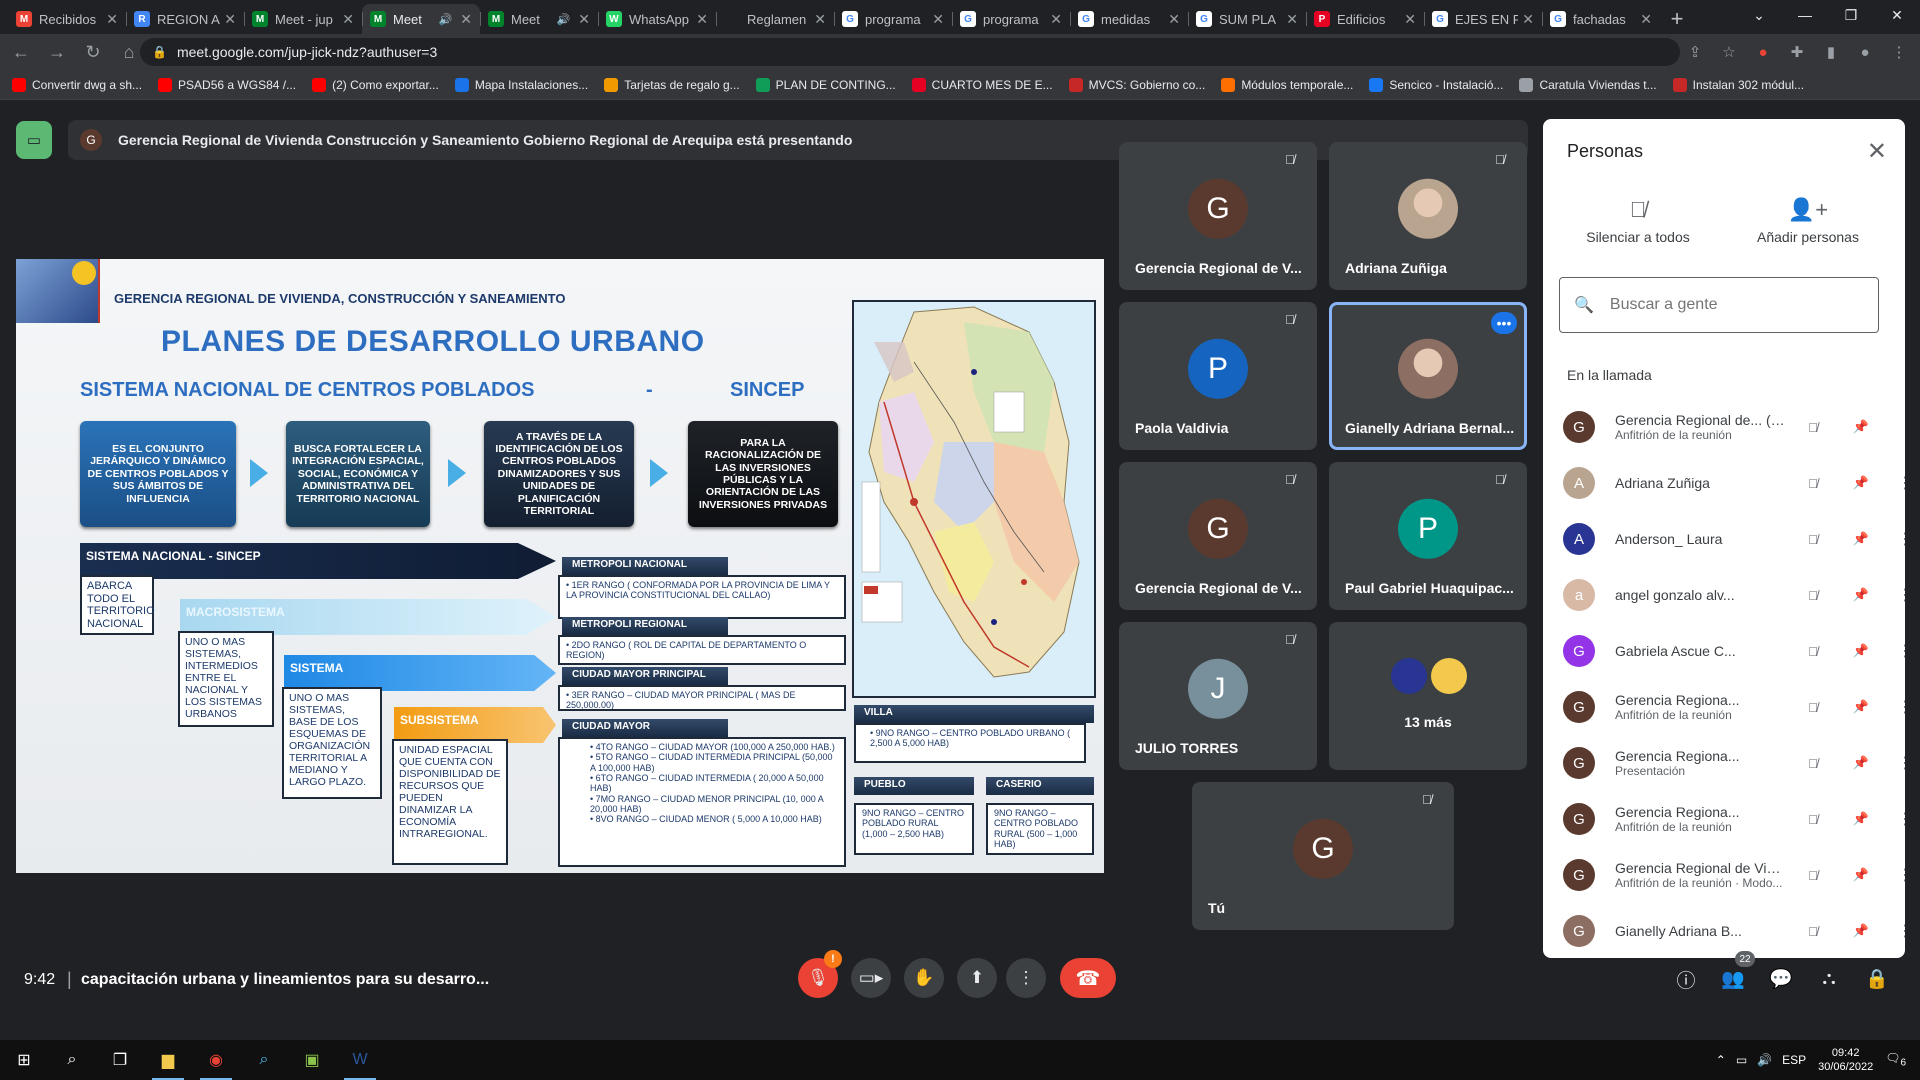  I want to click on close-icon: ✕, so click(1877, 151).